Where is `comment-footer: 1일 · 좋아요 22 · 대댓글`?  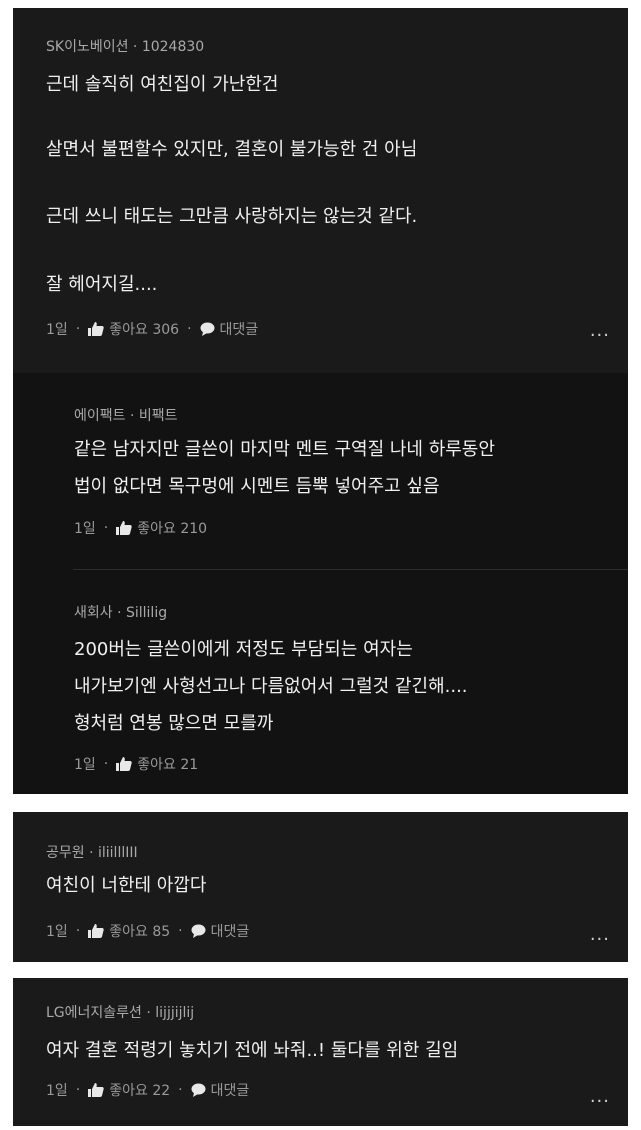 comment-footer: 1일 · 좋아요 22 · 대댓글 is located at coordinates (147, 1090).